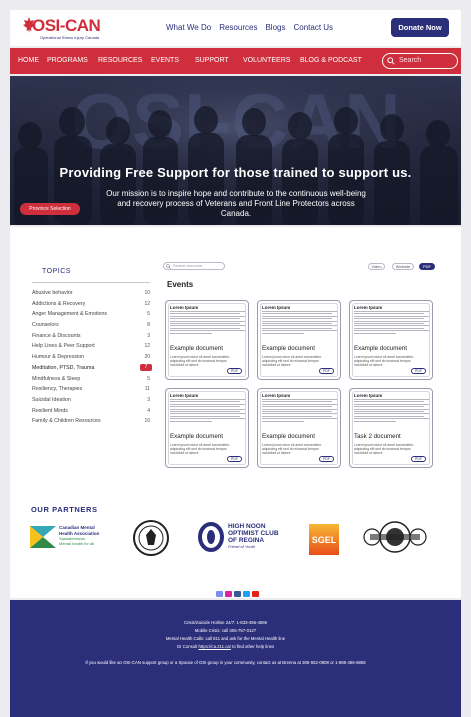 The image size is (471, 717). Describe the element at coordinates (51, 400) in the screenshot. I see `topic-label: Suicidal Ideation` at that location.